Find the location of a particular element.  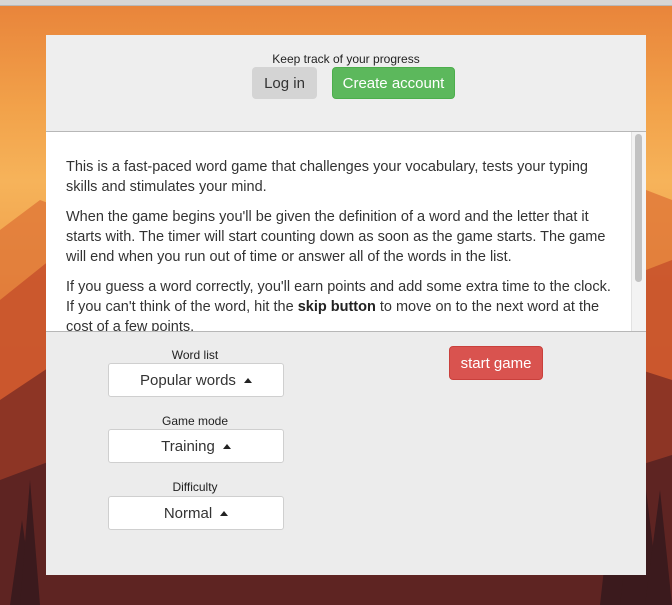

word-list-value: Popular words is located at coordinates (188, 380).